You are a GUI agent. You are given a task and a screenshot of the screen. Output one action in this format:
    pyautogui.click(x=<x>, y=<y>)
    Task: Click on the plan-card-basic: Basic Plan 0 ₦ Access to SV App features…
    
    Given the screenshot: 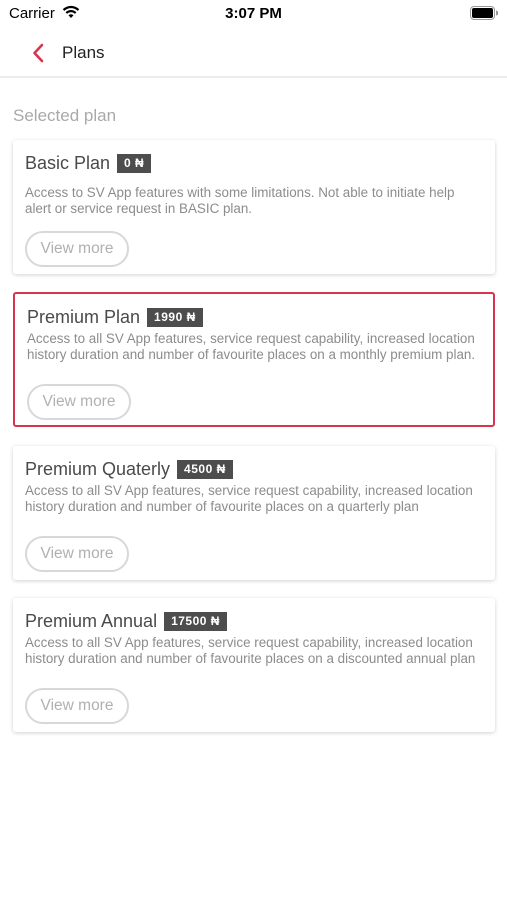 What is the action you would take?
    pyautogui.click(x=254, y=207)
    